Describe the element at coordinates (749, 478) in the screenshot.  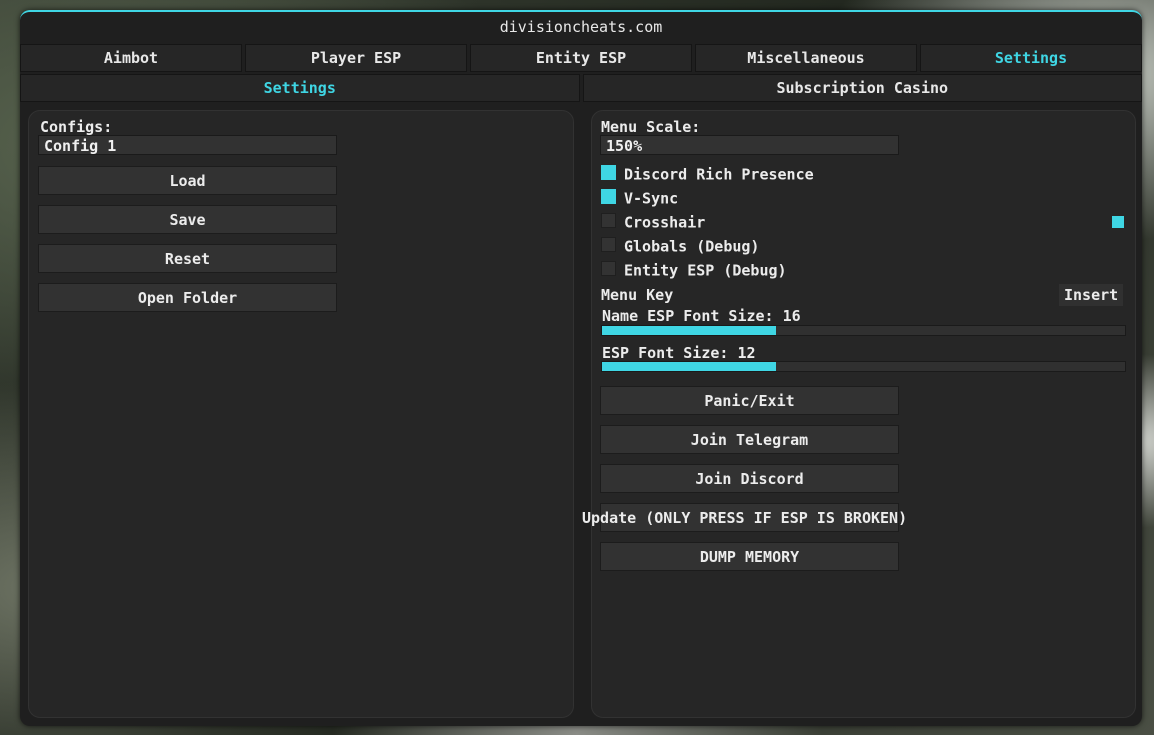
I see `join-discord-button: Join Discord` at that location.